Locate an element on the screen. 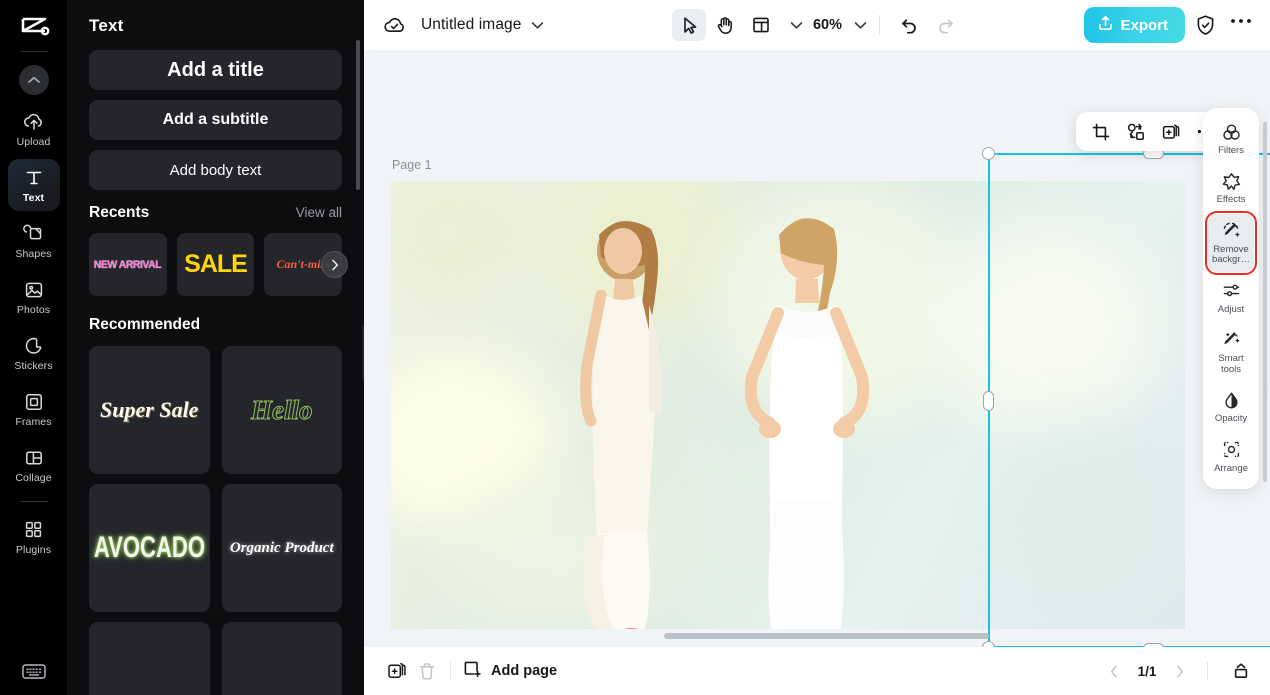 The width and height of the screenshot is (1270, 695). cloud-saved-icon is located at coordinates (394, 25).